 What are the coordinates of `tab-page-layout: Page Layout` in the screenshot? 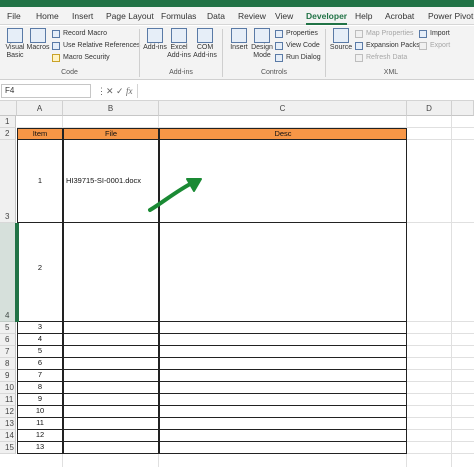 It's located at (130, 16).